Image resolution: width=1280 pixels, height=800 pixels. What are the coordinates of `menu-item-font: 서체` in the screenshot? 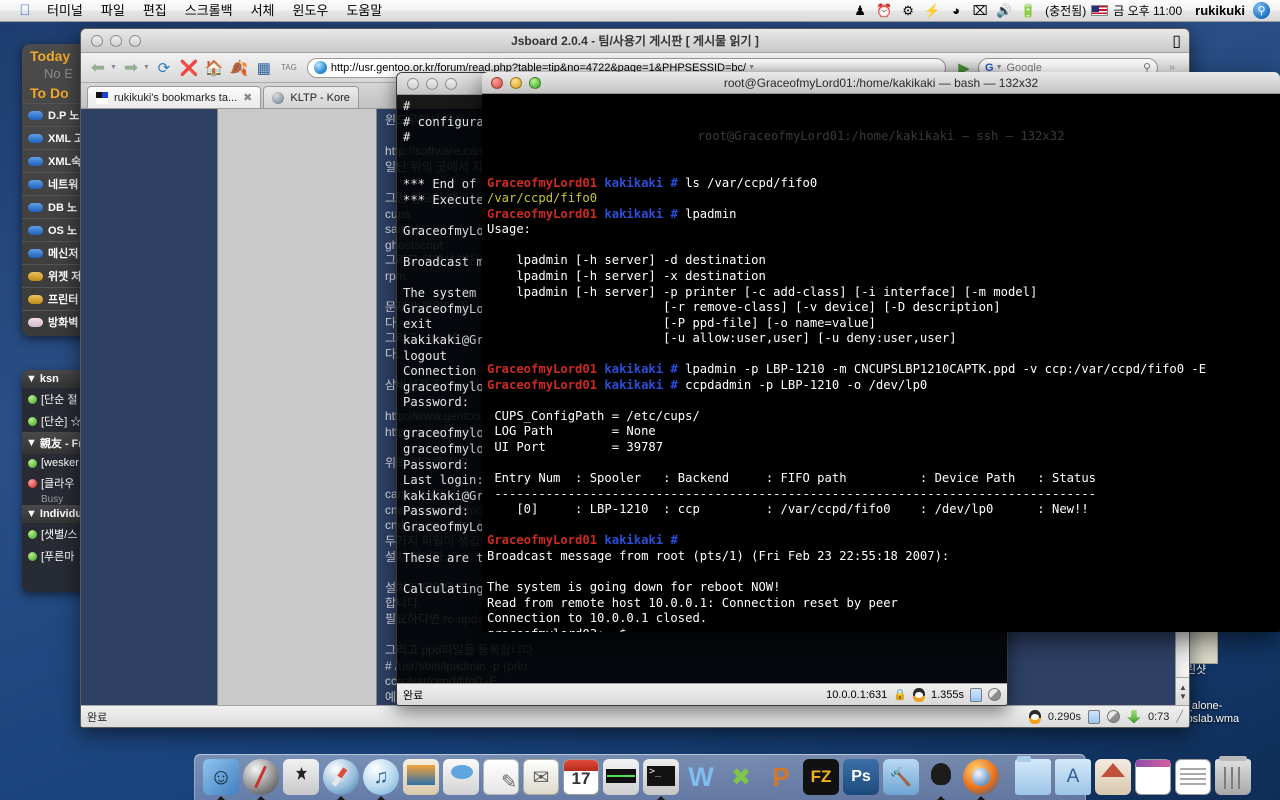 It's located at (263, 11).